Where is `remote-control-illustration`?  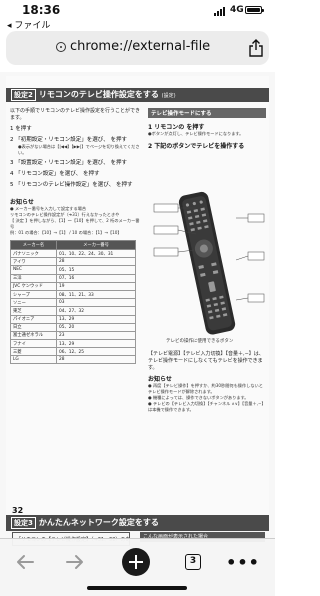 remote-control-illustration is located at coordinates (209, 263).